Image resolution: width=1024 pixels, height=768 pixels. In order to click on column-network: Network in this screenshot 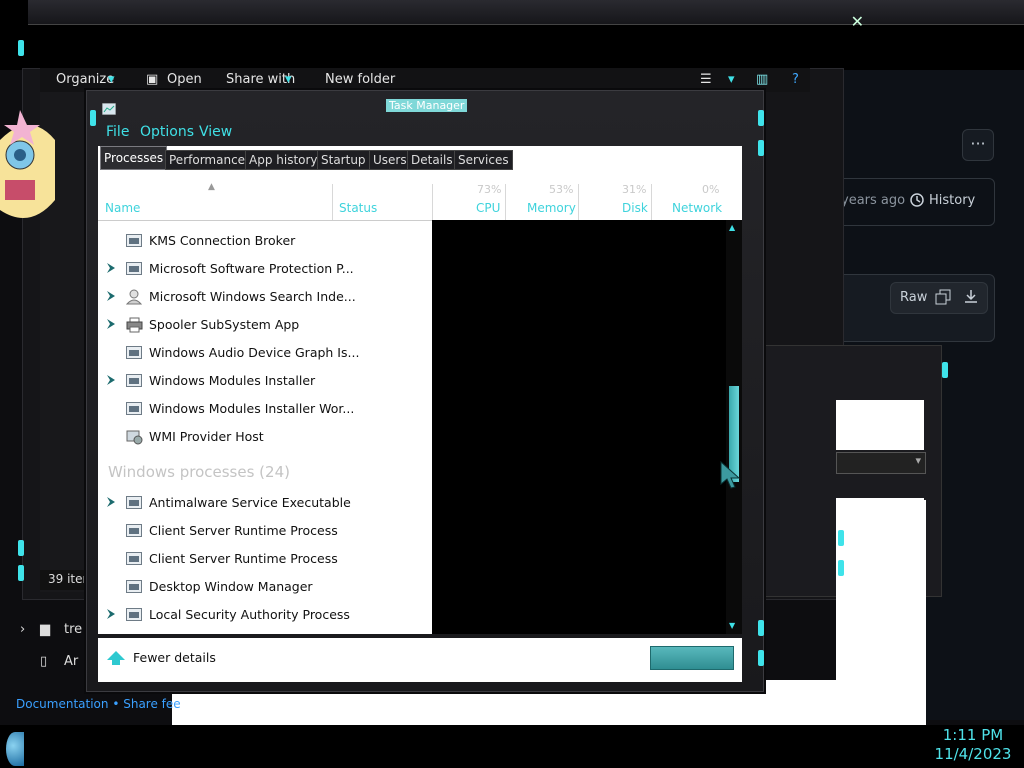, I will do `click(697, 208)`.